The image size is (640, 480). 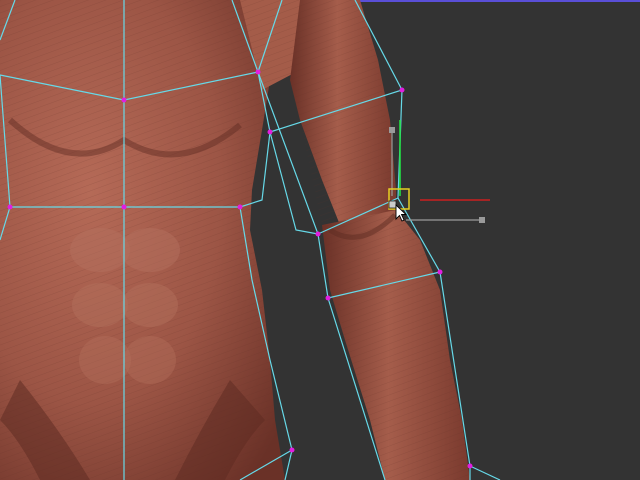 What do you see at coordinates (485, 472) in the screenshot?
I see `cage-edge` at bounding box center [485, 472].